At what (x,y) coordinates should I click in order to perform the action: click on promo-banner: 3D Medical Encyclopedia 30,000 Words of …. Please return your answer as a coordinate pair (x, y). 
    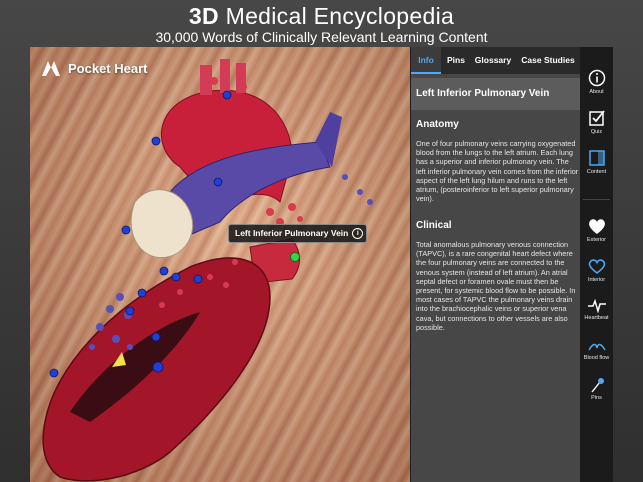
    Looking at the image, I should click on (321, 23).